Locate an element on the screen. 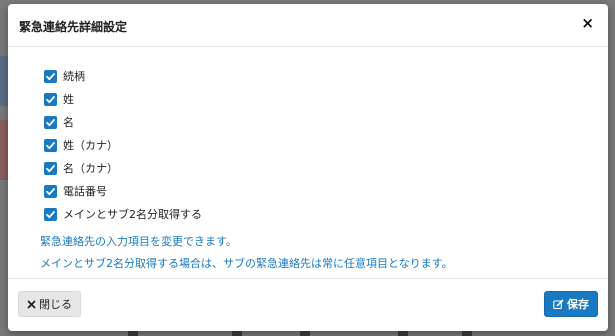 This screenshot has width=615, height=336. checkbox-row: 名（カナ） is located at coordinates (81, 168).